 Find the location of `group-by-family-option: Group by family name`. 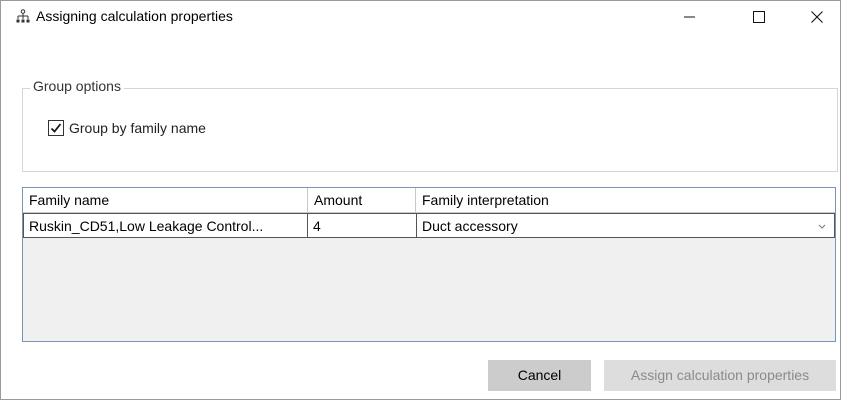

group-by-family-option: Group by family name is located at coordinates (127, 128).